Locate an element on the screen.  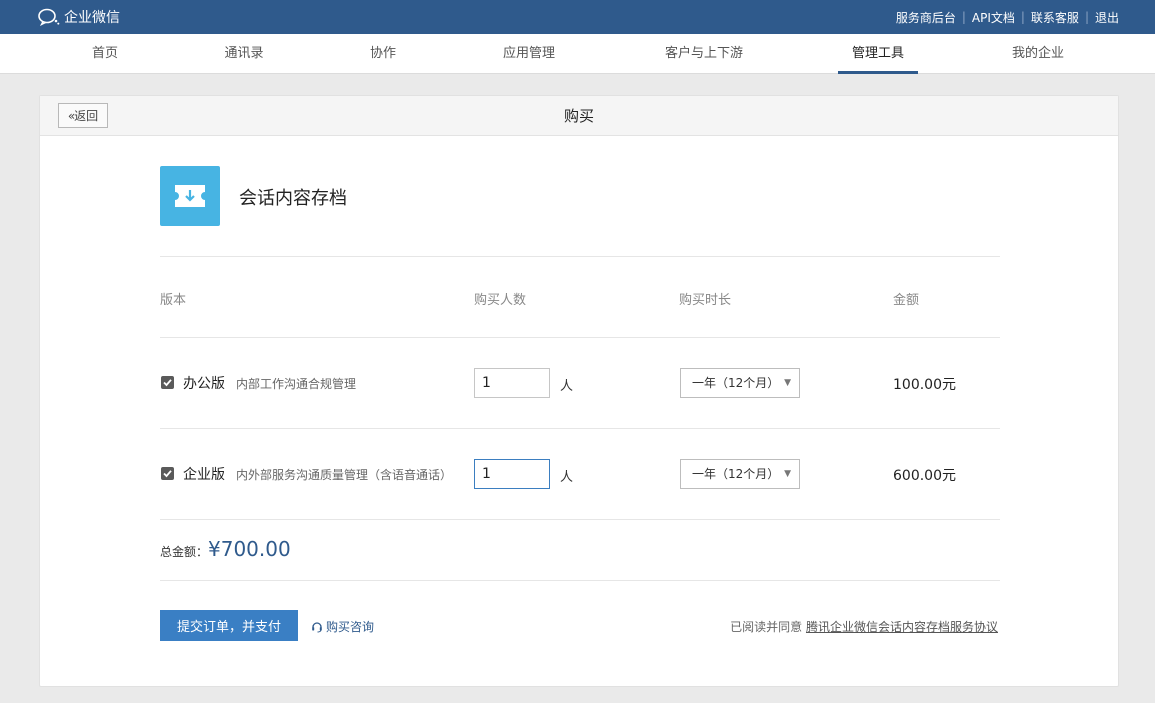
purchase-consult-link: 购买咨询 is located at coordinates (342, 626).